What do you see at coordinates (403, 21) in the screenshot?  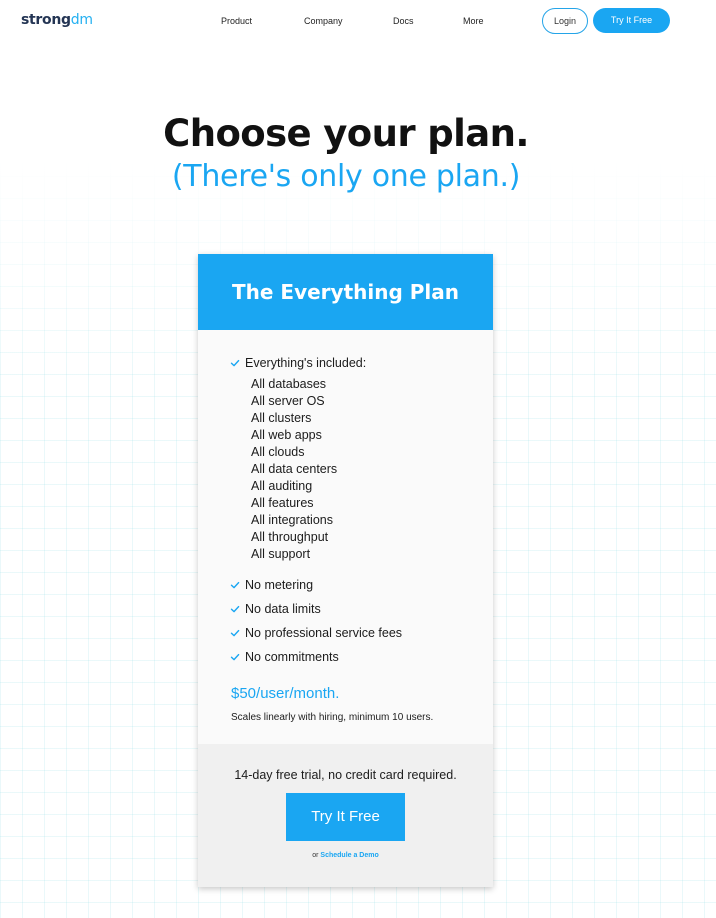 I see `nav-docs: Docs` at bounding box center [403, 21].